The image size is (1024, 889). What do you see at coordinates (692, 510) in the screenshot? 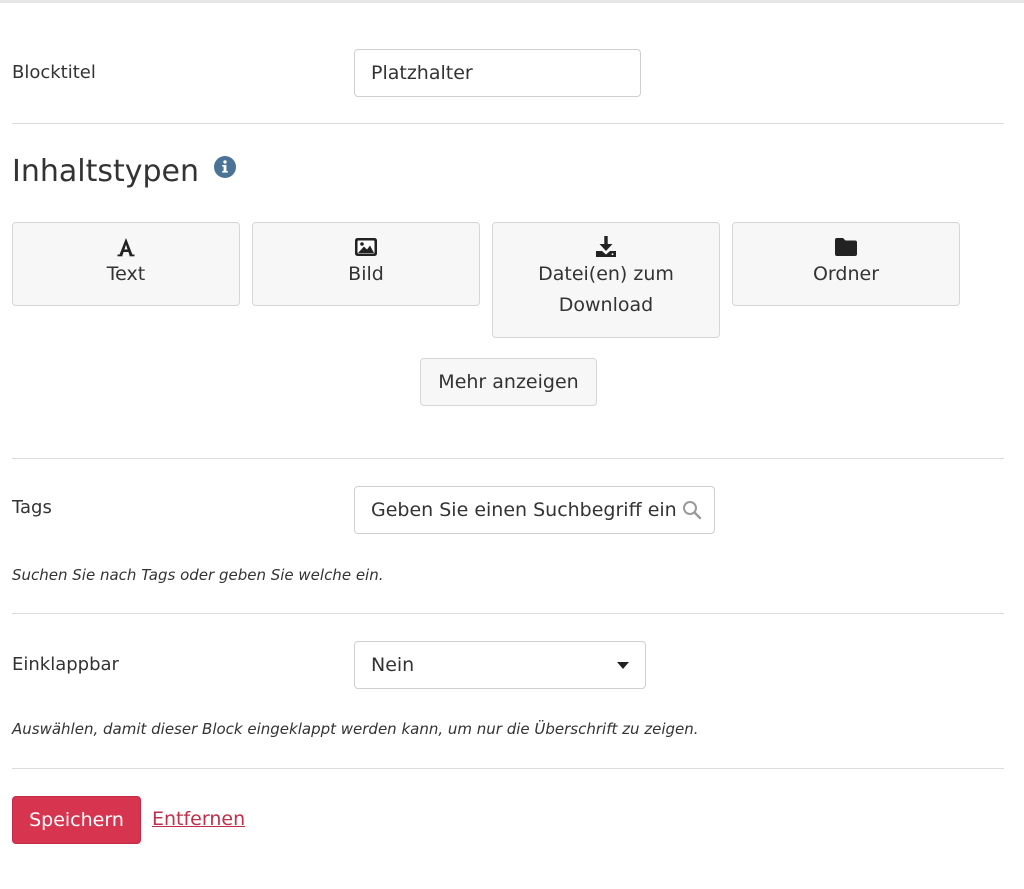
I see `search-icon` at bounding box center [692, 510].